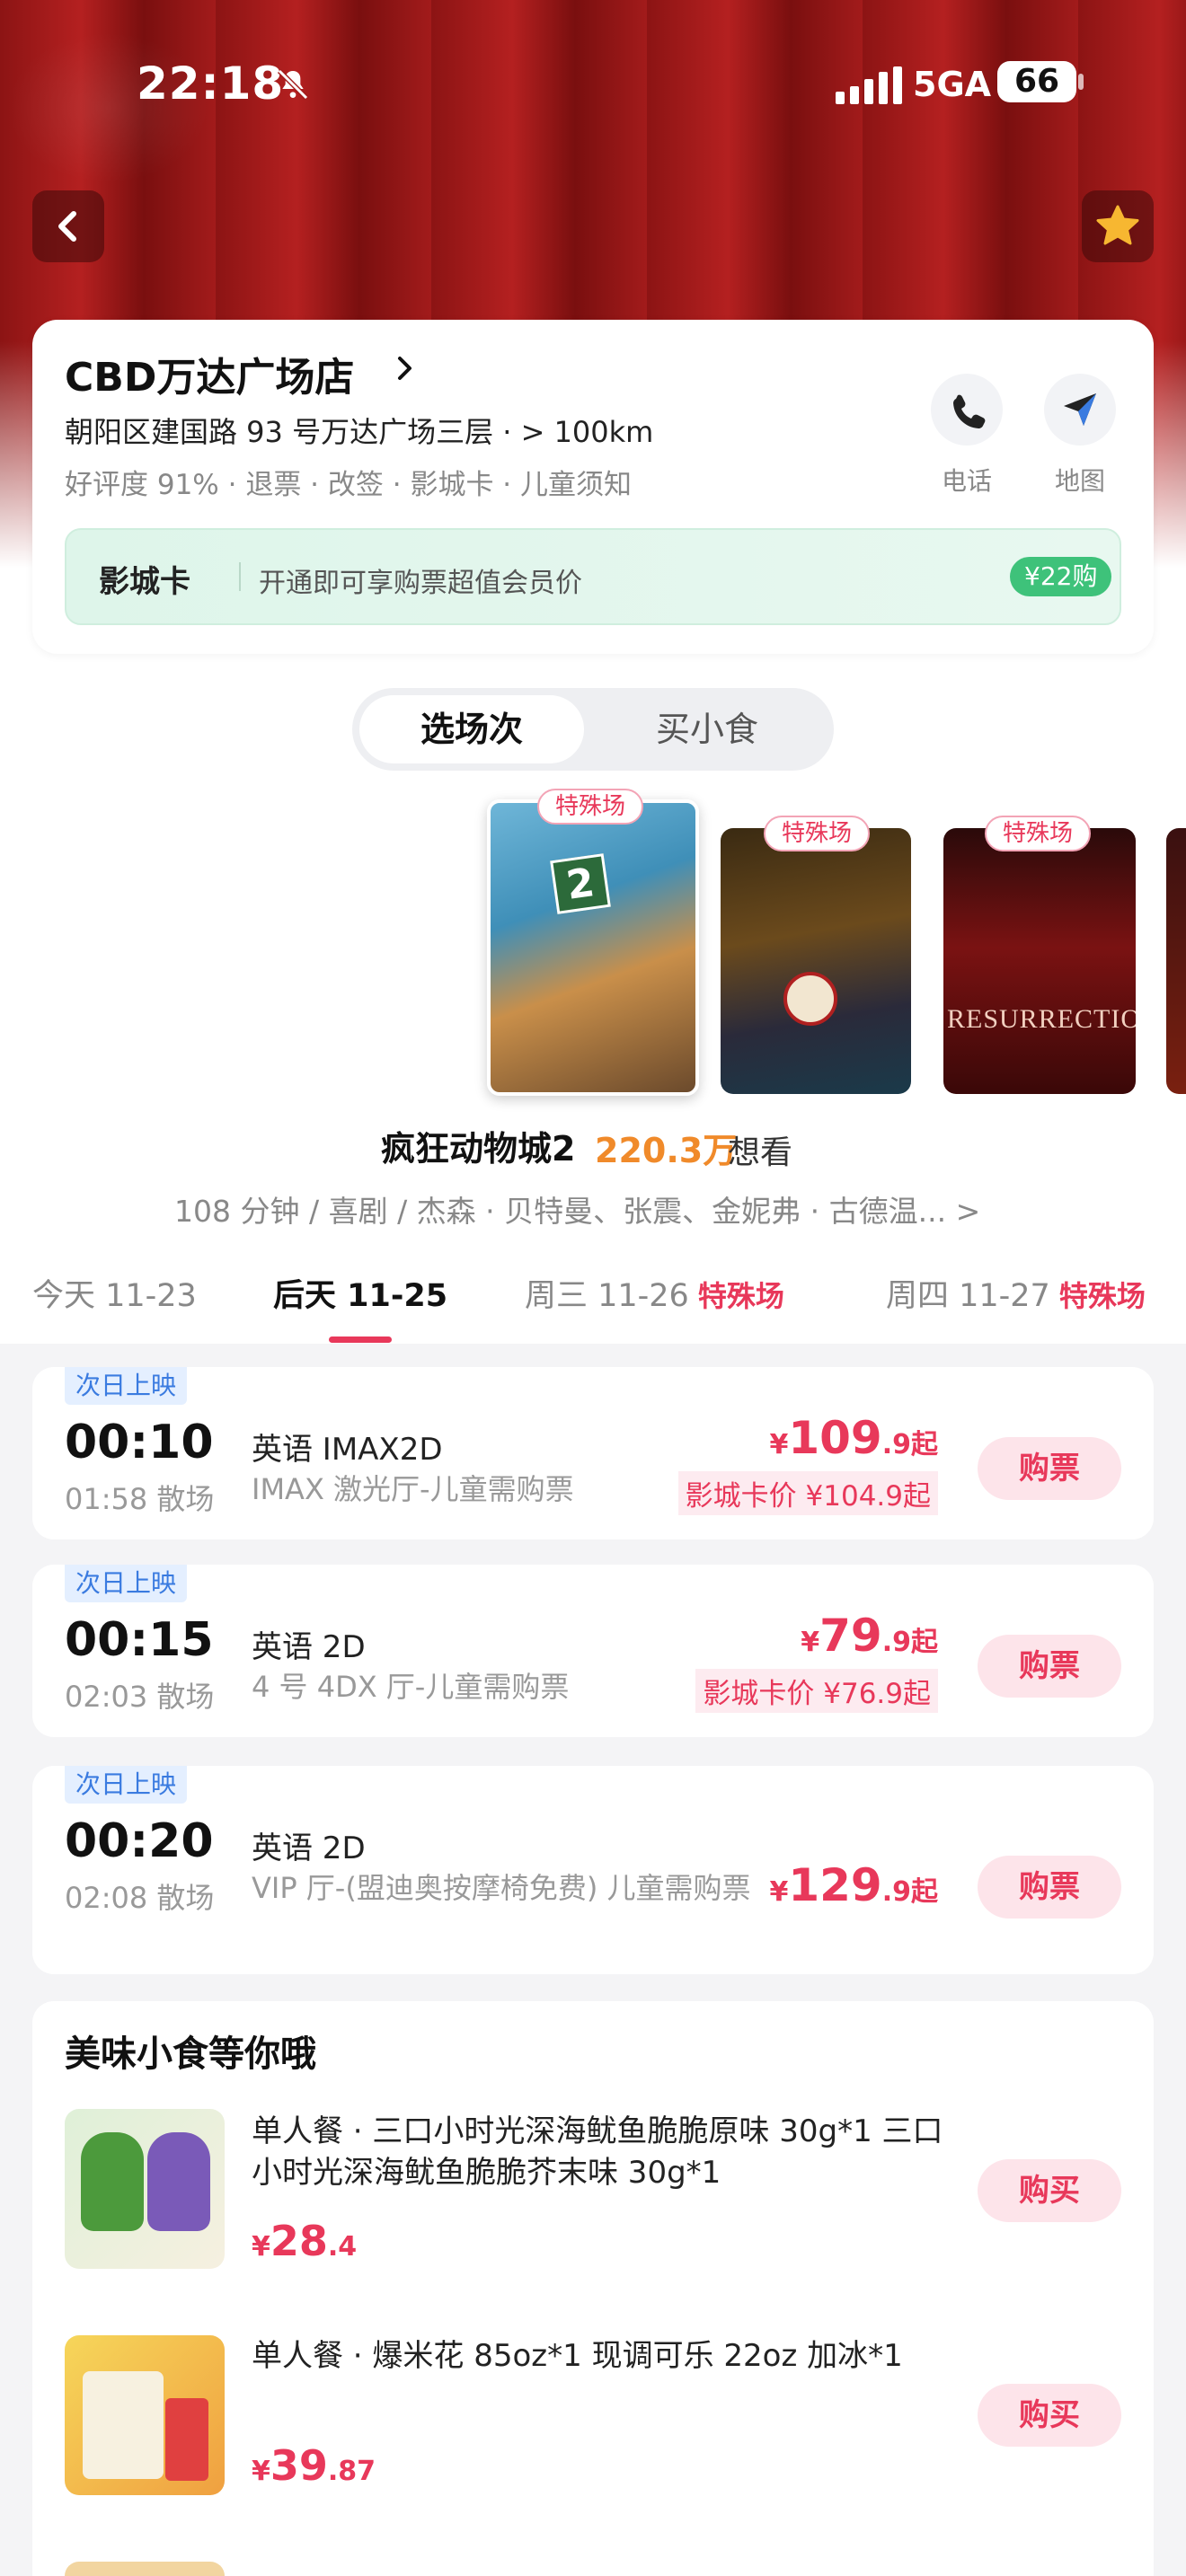 The image size is (1186, 2576). What do you see at coordinates (577, 2356) in the screenshot?
I see `snack-name: 单人餐 · 爆米花 85oz*1 现调可乐 22oz 加冰*1` at bounding box center [577, 2356].